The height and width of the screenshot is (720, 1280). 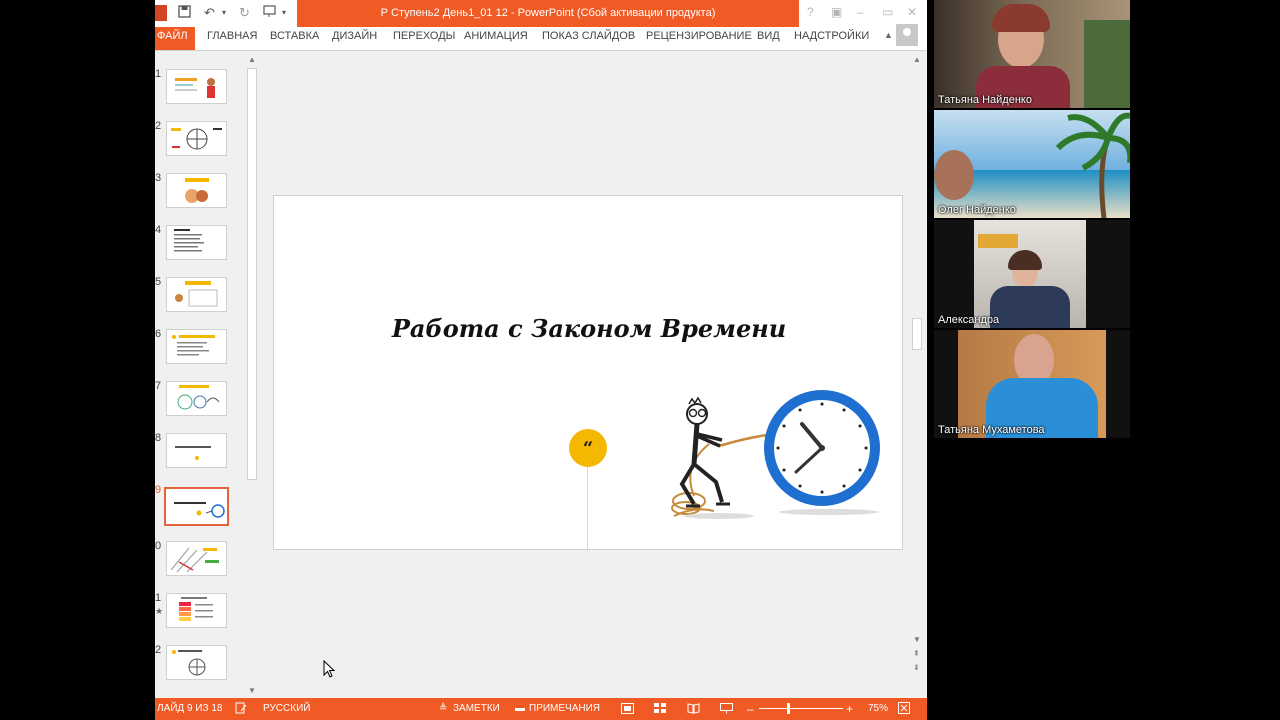 What do you see at coordinates (801, 708) in the screenshot?
I see `zoom-slider` at bounding box center [801, 708].